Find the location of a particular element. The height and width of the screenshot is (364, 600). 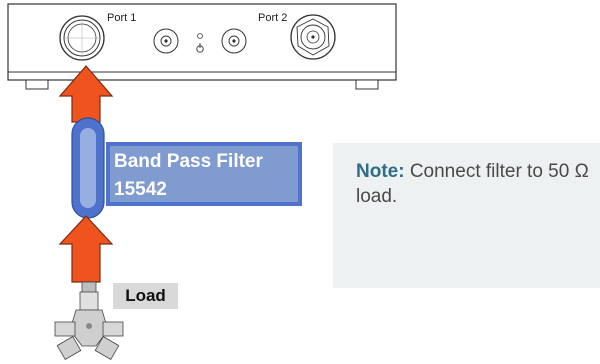

port2-connector is located at coordinates (313, 37).